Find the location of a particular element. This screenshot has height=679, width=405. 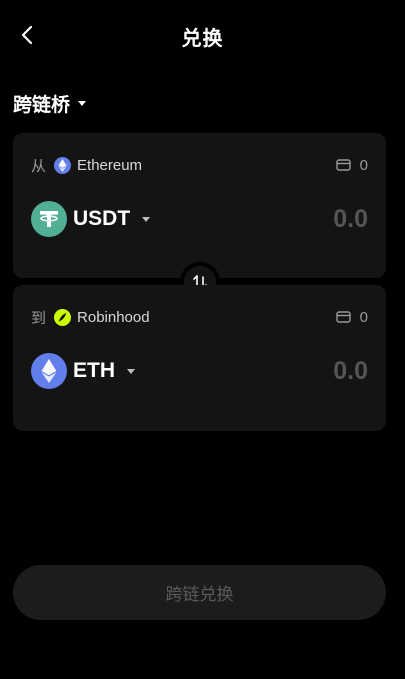

to-amount-input: 0.0 is located at coordinates (308, 371).